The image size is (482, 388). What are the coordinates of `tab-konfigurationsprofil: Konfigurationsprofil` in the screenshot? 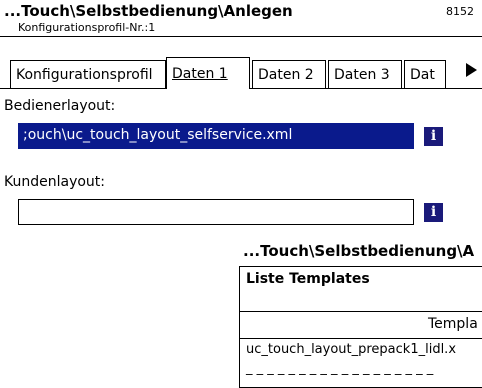 It's located at (88, 74).